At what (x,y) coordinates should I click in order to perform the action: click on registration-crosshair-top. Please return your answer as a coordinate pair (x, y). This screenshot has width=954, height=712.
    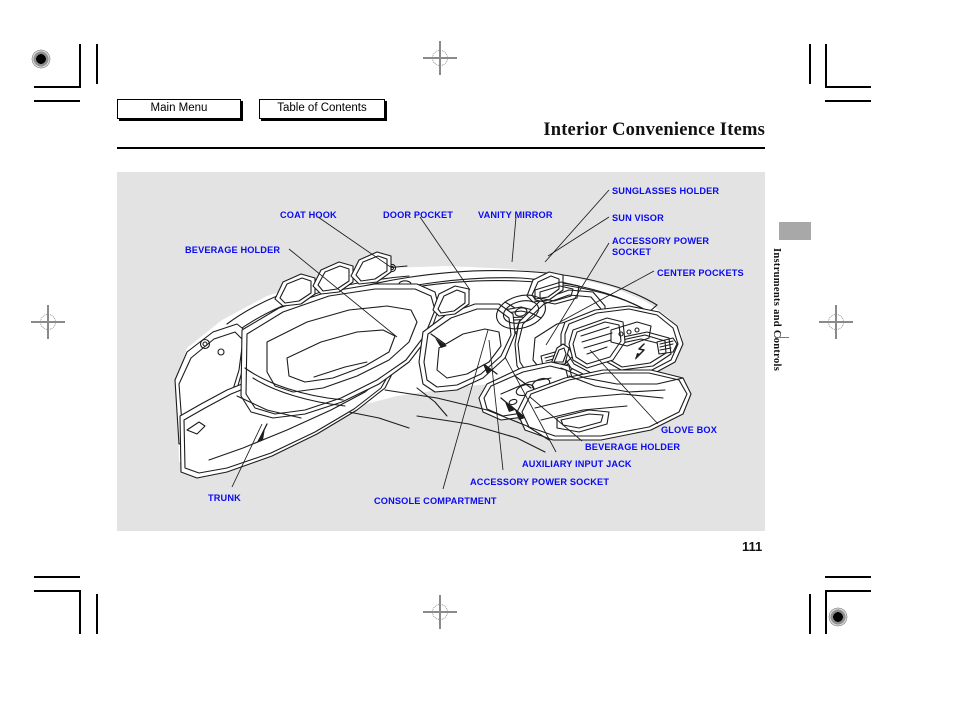
    Looking at the image, I should click on (440, 58).